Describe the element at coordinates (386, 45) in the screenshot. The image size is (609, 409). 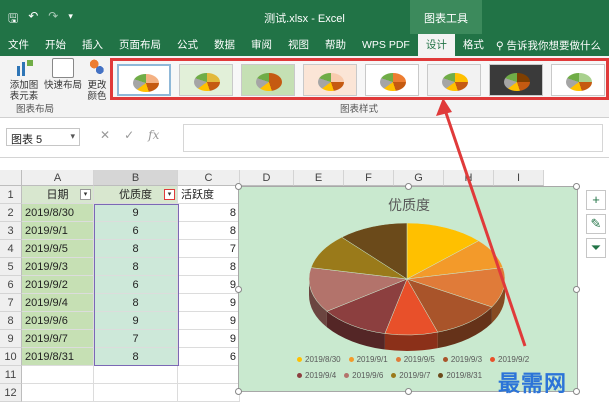
I see `tab-9: WPS PDF` at that location.